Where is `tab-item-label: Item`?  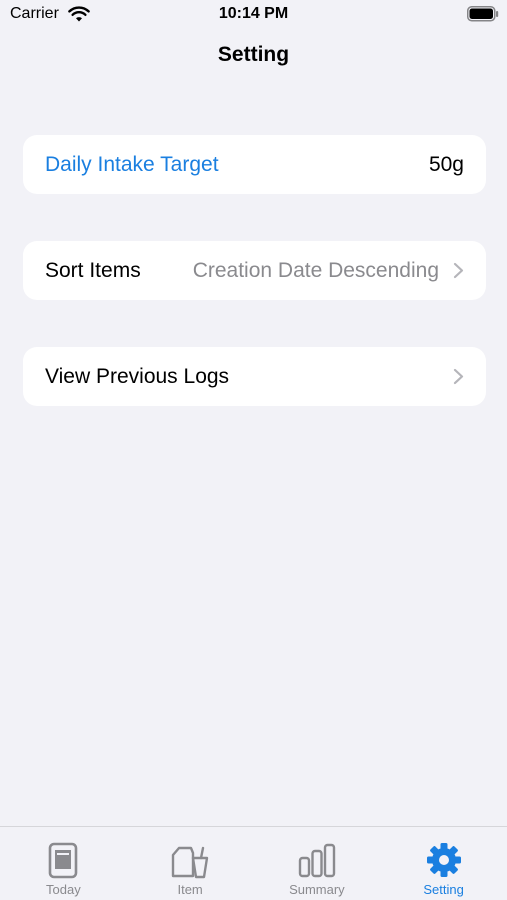 tab-item-label: Item is located at coordinates (190, 889).